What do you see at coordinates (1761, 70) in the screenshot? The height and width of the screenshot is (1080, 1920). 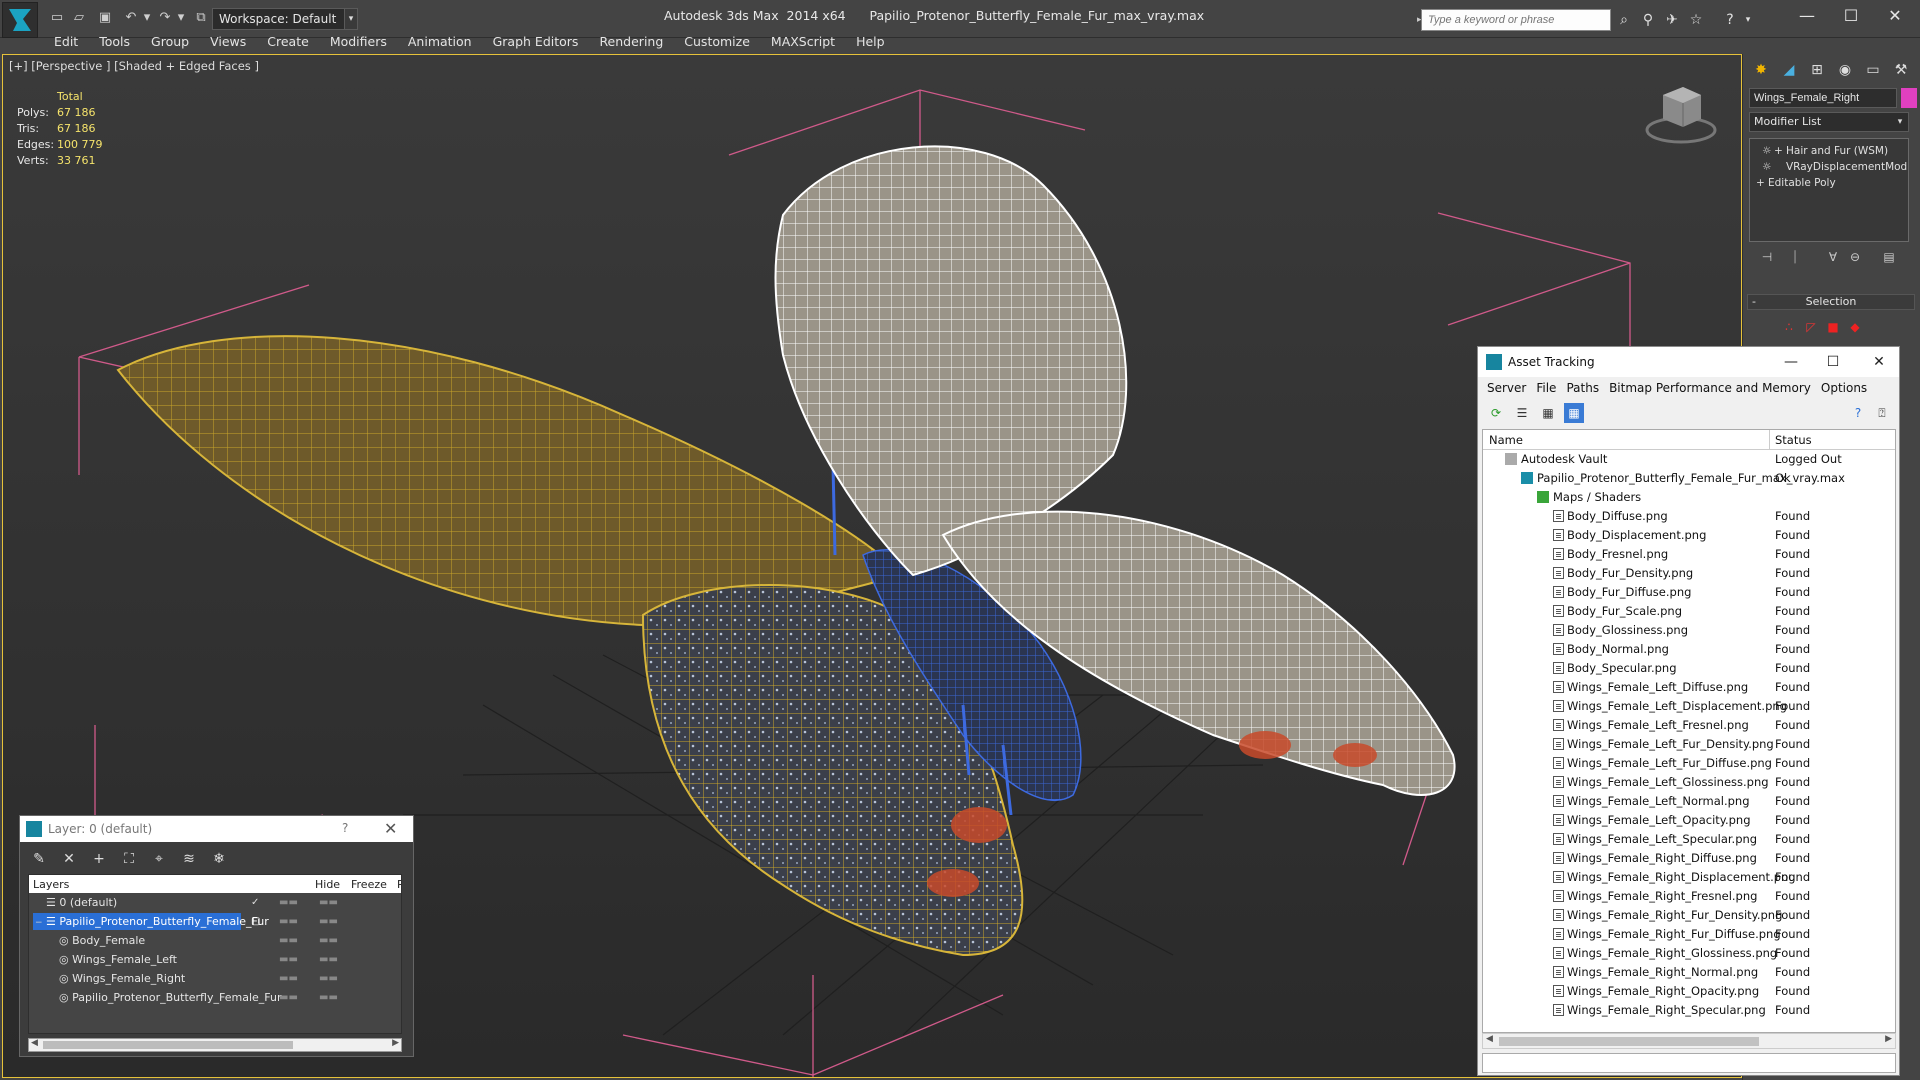 I see `create-tab-icon: ✸` at bounding box center [1761, 70].